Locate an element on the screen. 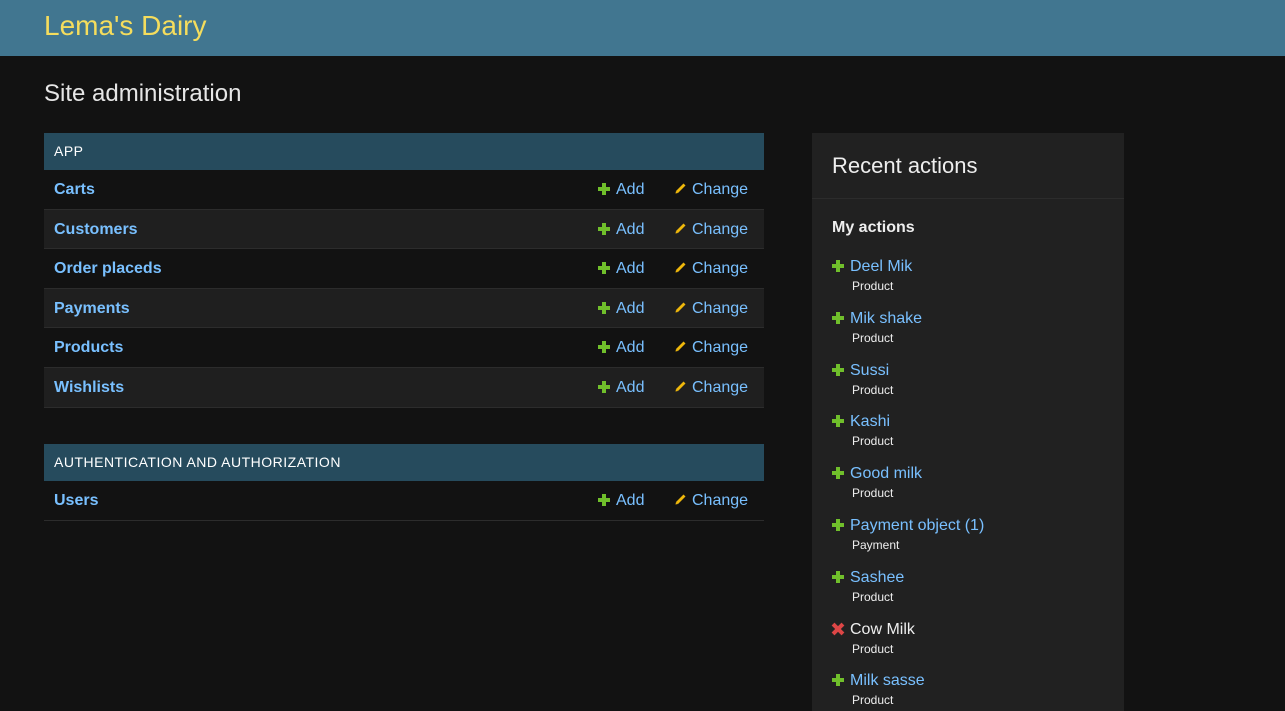 The width and height of the screenshot is (1285, 711). action-item: Sashee Product is located at coordinates (977, 586).